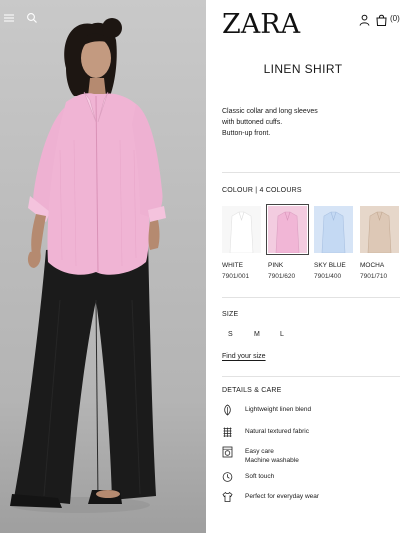 This screenshot has width=400, height=533. Describe the element at coordinates (282, 496) in the screenshot. I see `details-text: Perfect for everyday wear` at that location.